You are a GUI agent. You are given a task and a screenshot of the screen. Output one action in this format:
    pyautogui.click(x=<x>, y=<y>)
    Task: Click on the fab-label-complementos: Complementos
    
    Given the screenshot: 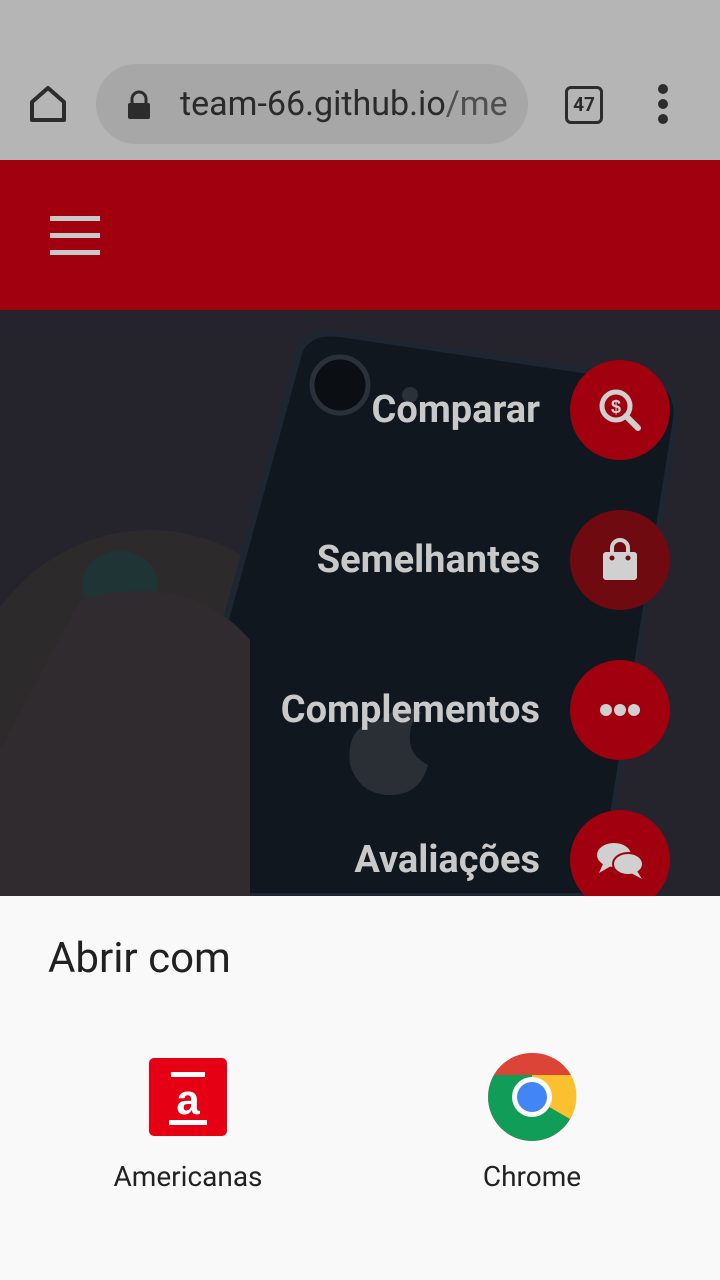 What is the action you would take?
    pyautogui.click(x=410, y=710)
    